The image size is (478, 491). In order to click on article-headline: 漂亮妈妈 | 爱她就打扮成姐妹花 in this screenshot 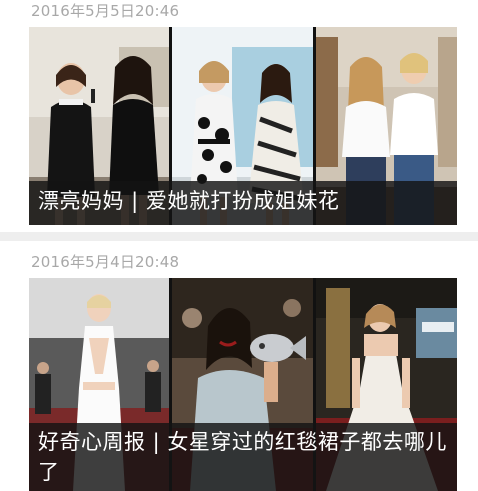, I will do `click(243, 203)`.